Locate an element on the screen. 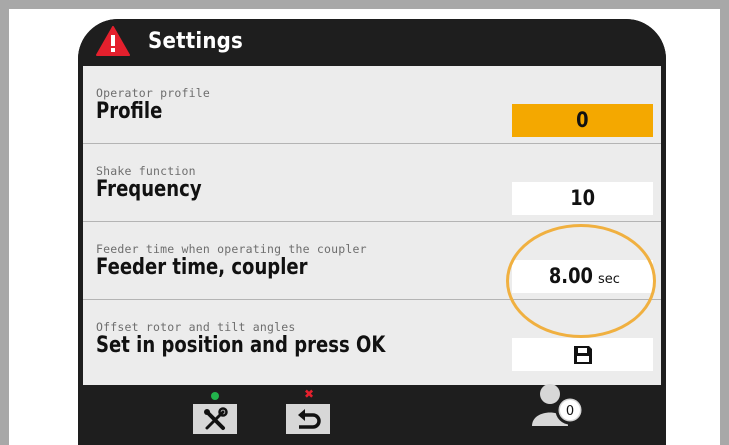 The height and width of the screenshot is (445, 729). setting-label: Set in position and press OK is located at coordinates (241, 345).